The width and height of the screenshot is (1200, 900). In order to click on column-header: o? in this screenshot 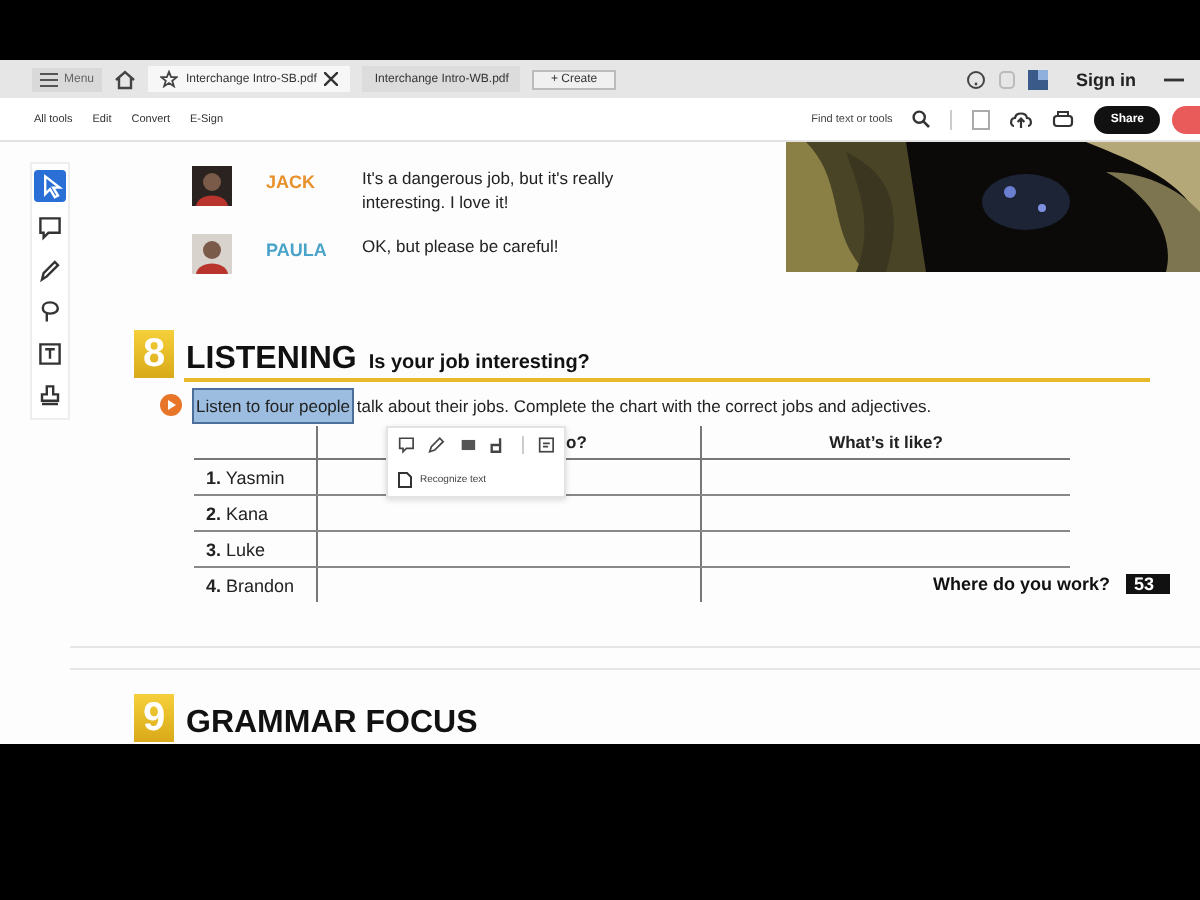, I will do `click(576, 442)`.